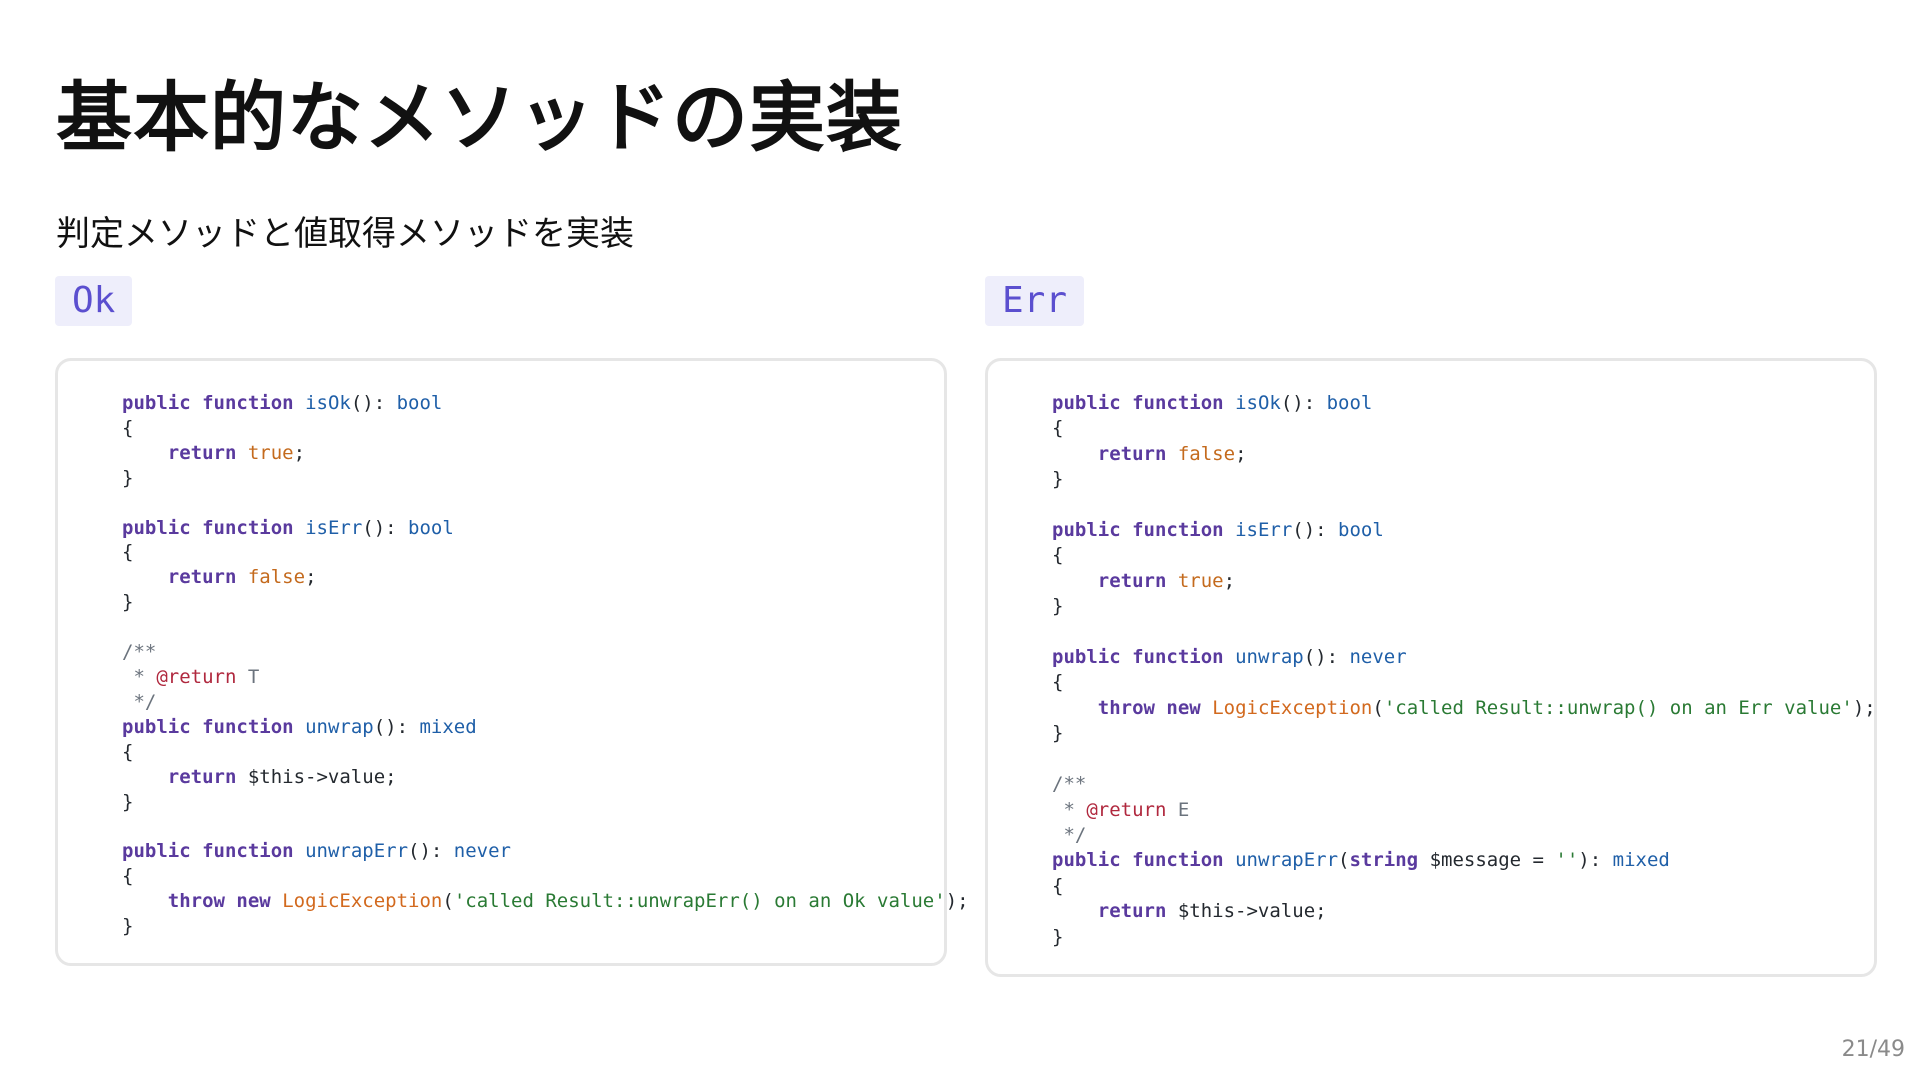 This screenshot has height=1080, width=1920. Describe the element at coordinates (479, 117) in the screenshot. I see `page-title: 基本的なメソッドの実装` at that location.